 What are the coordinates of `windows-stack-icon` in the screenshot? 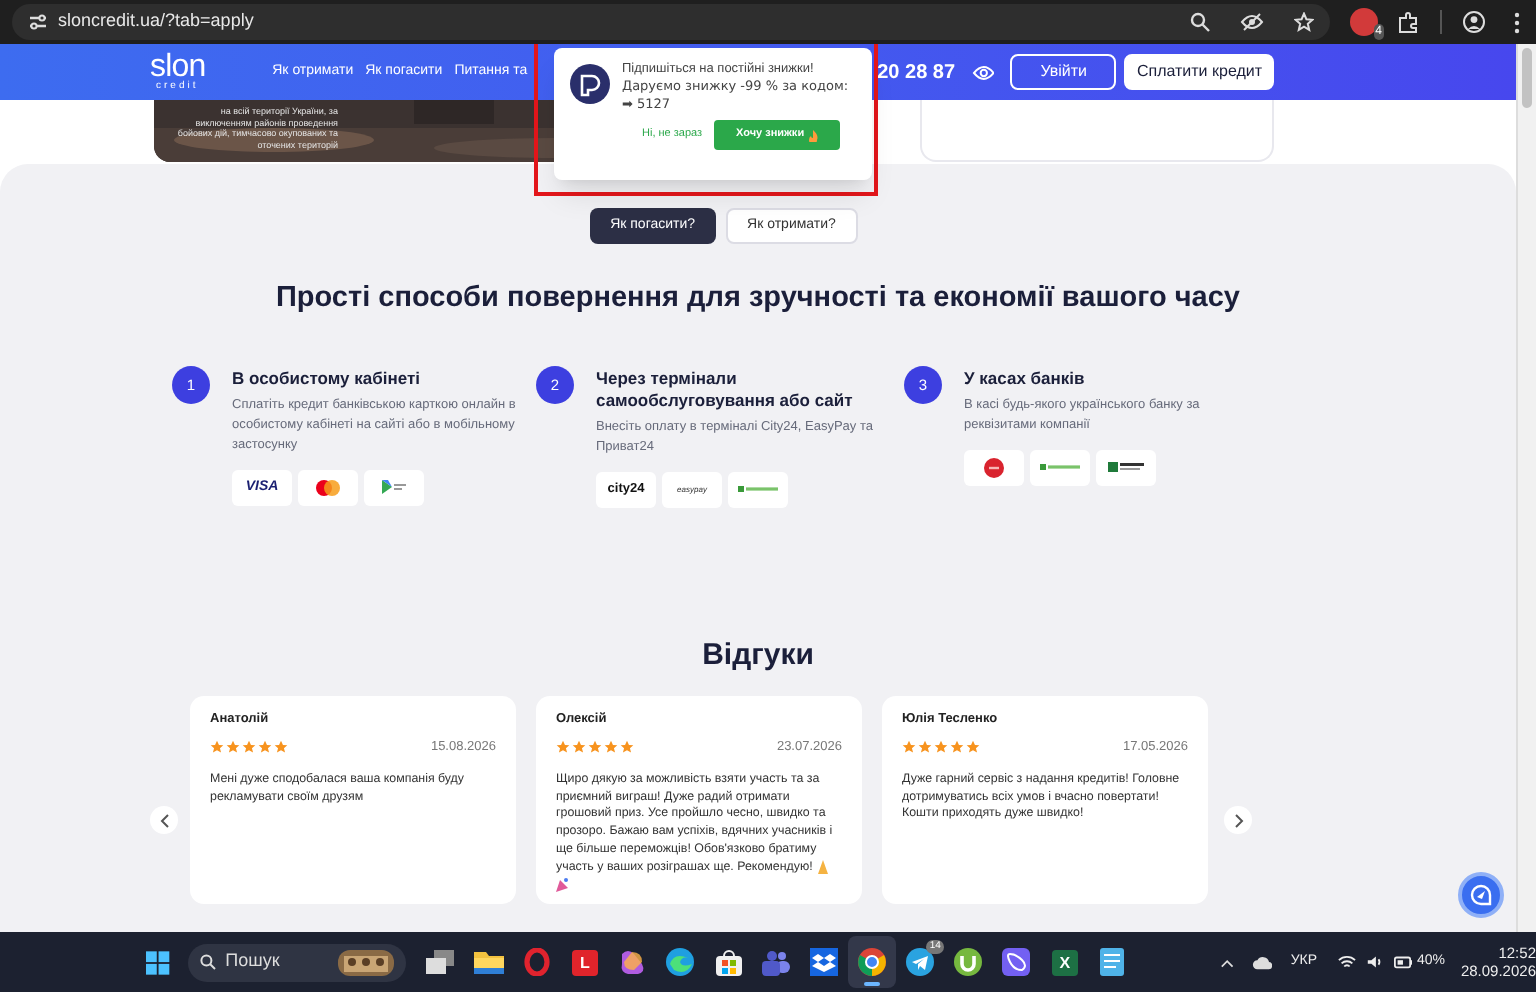 It's located at (440, 962).